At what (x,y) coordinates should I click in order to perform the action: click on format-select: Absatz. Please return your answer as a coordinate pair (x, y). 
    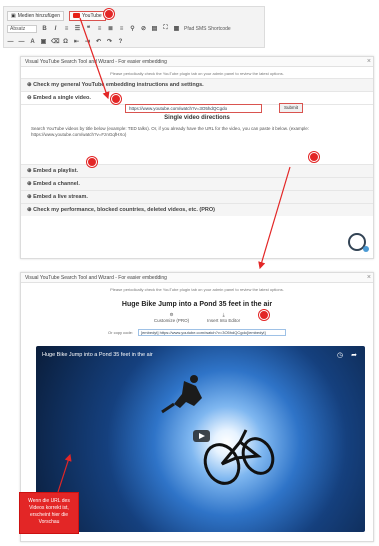
    Looking at the image, I should click on (22, 28).